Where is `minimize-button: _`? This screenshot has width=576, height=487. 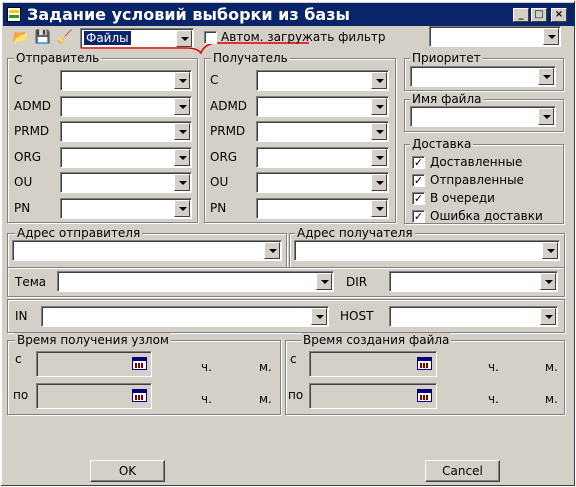 minimize-button: _ is located at coordinates (521, 15).